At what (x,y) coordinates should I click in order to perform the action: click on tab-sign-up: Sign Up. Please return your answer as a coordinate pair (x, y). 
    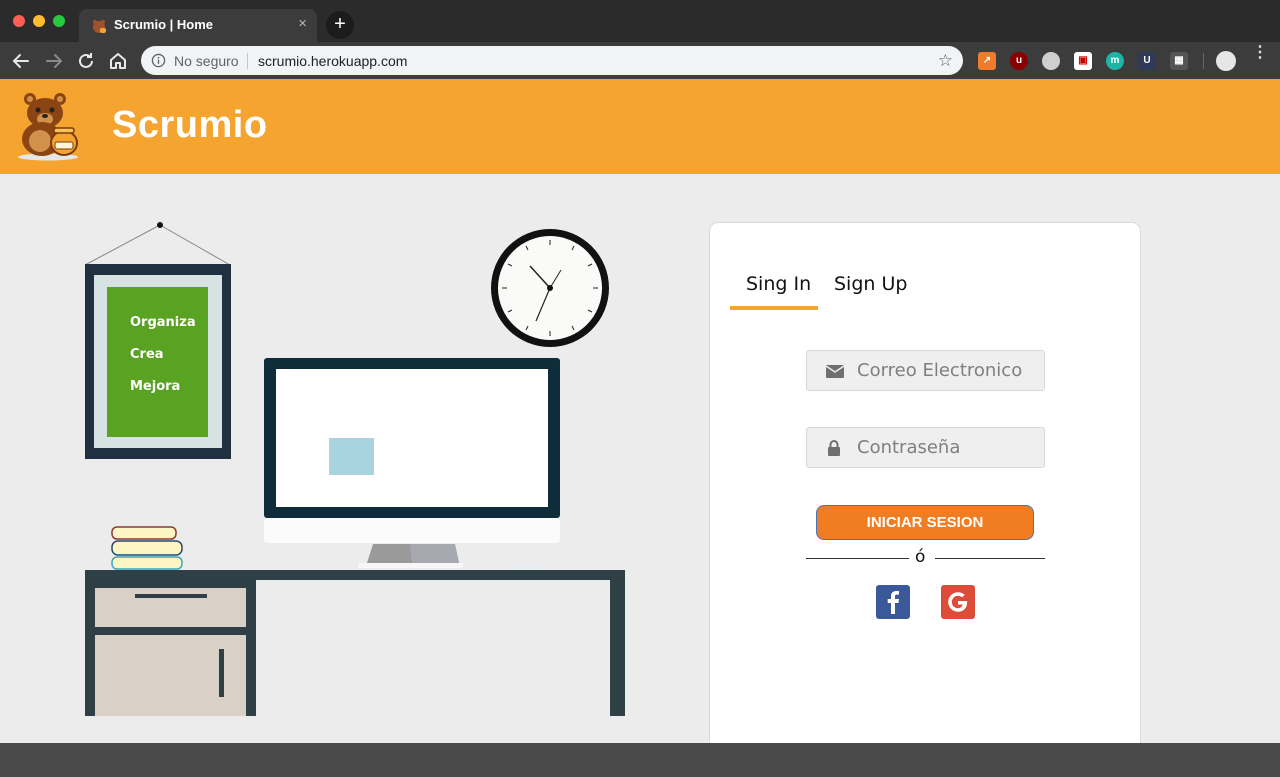
    Looking at the image, I should click on (870, 284).